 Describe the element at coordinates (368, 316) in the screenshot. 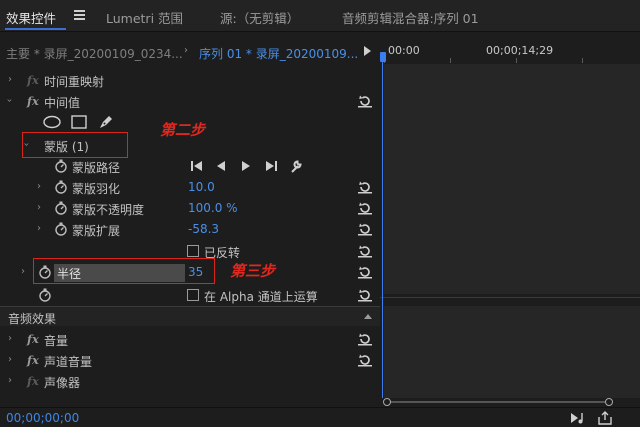

I see `collapse-up-icon` at that location.